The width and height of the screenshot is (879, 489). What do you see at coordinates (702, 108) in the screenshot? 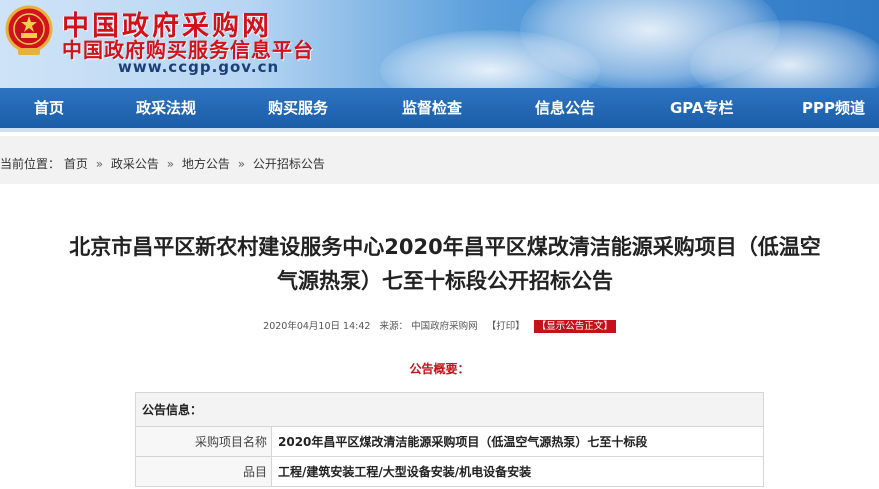
I see `nav-item-gpa: GPA专栏` at bounding box center [702, 108].